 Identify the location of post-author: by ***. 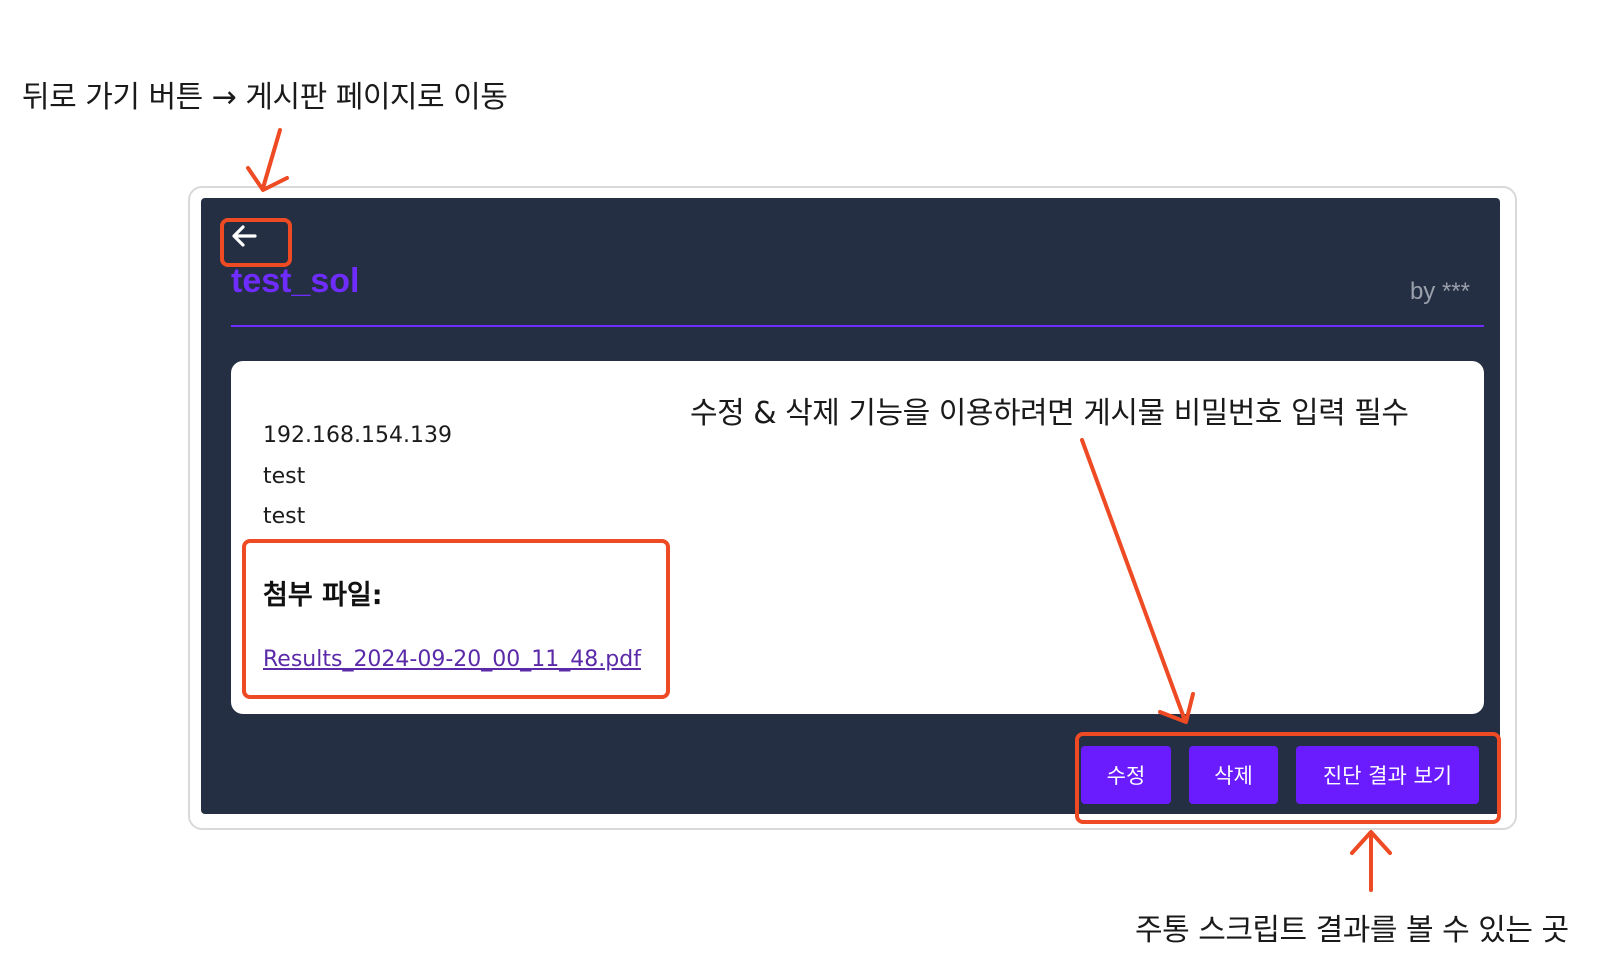
(1439, 291).